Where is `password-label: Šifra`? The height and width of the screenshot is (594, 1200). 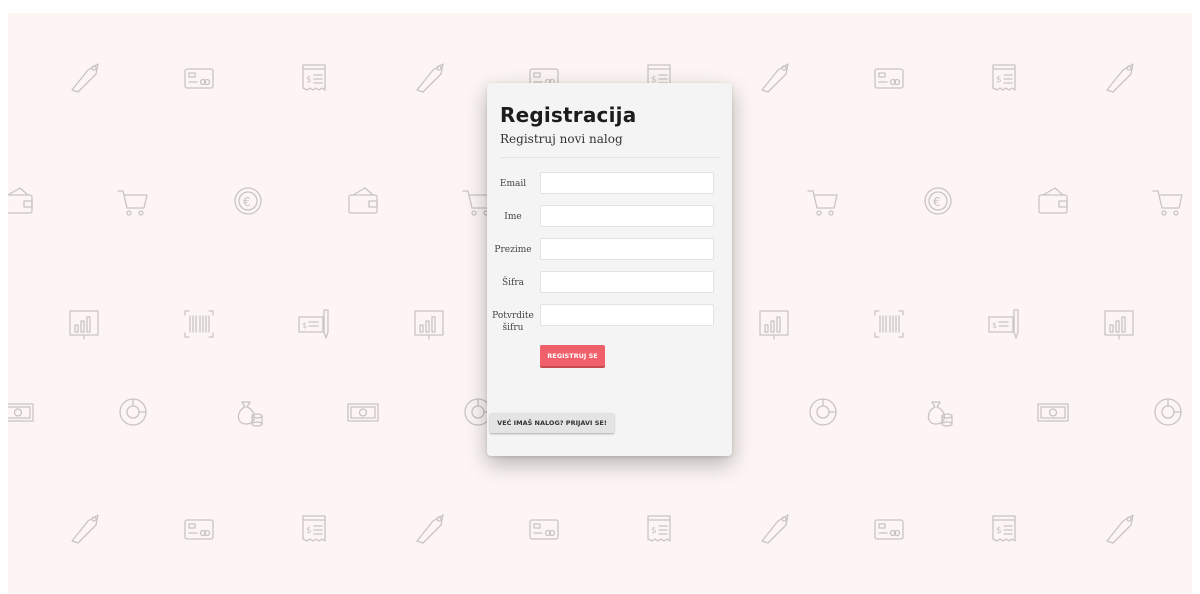 password-label: Šifra is located at coordinates (513, 283).